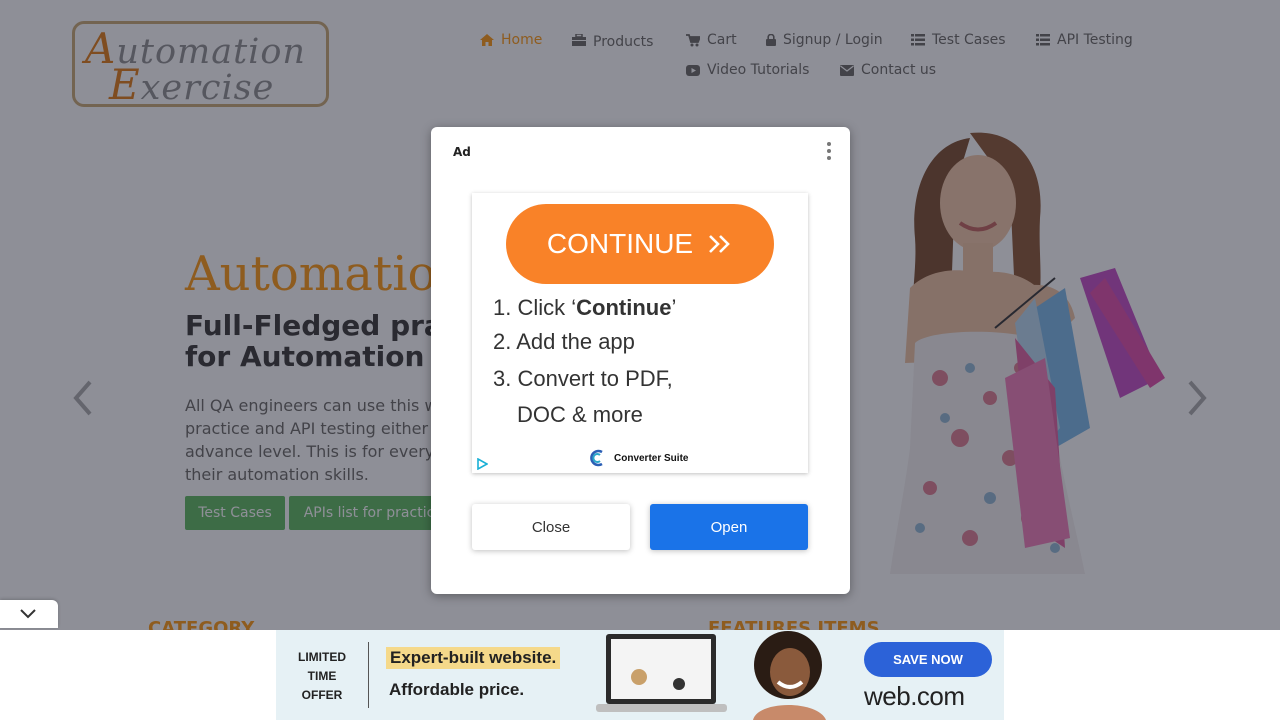 The width and height of the screenshot is (1280, 720). I want to click on ad-step-1-prefix: 1. Click ‘, so click(535, 307).